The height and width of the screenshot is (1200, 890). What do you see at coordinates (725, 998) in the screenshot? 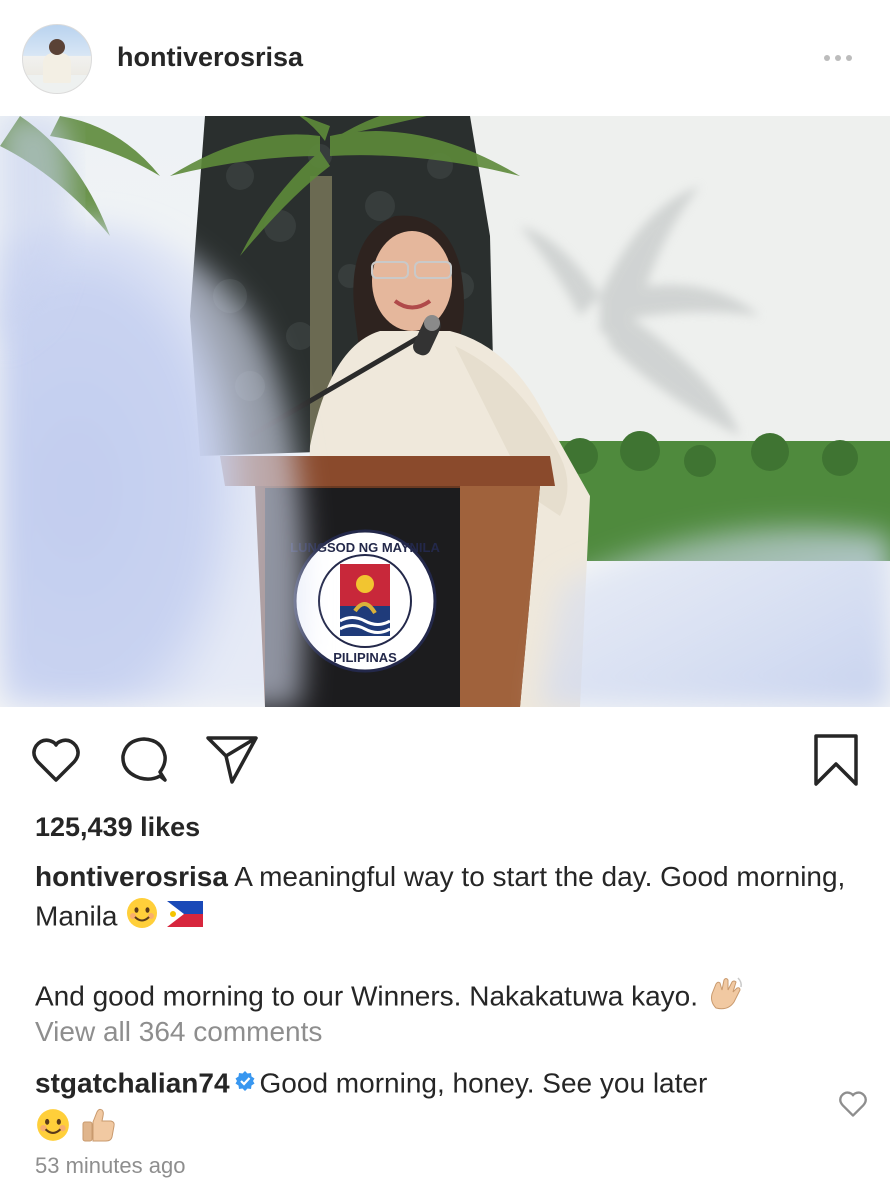
I see `wave-emoji` at bounding box center [725, 998].